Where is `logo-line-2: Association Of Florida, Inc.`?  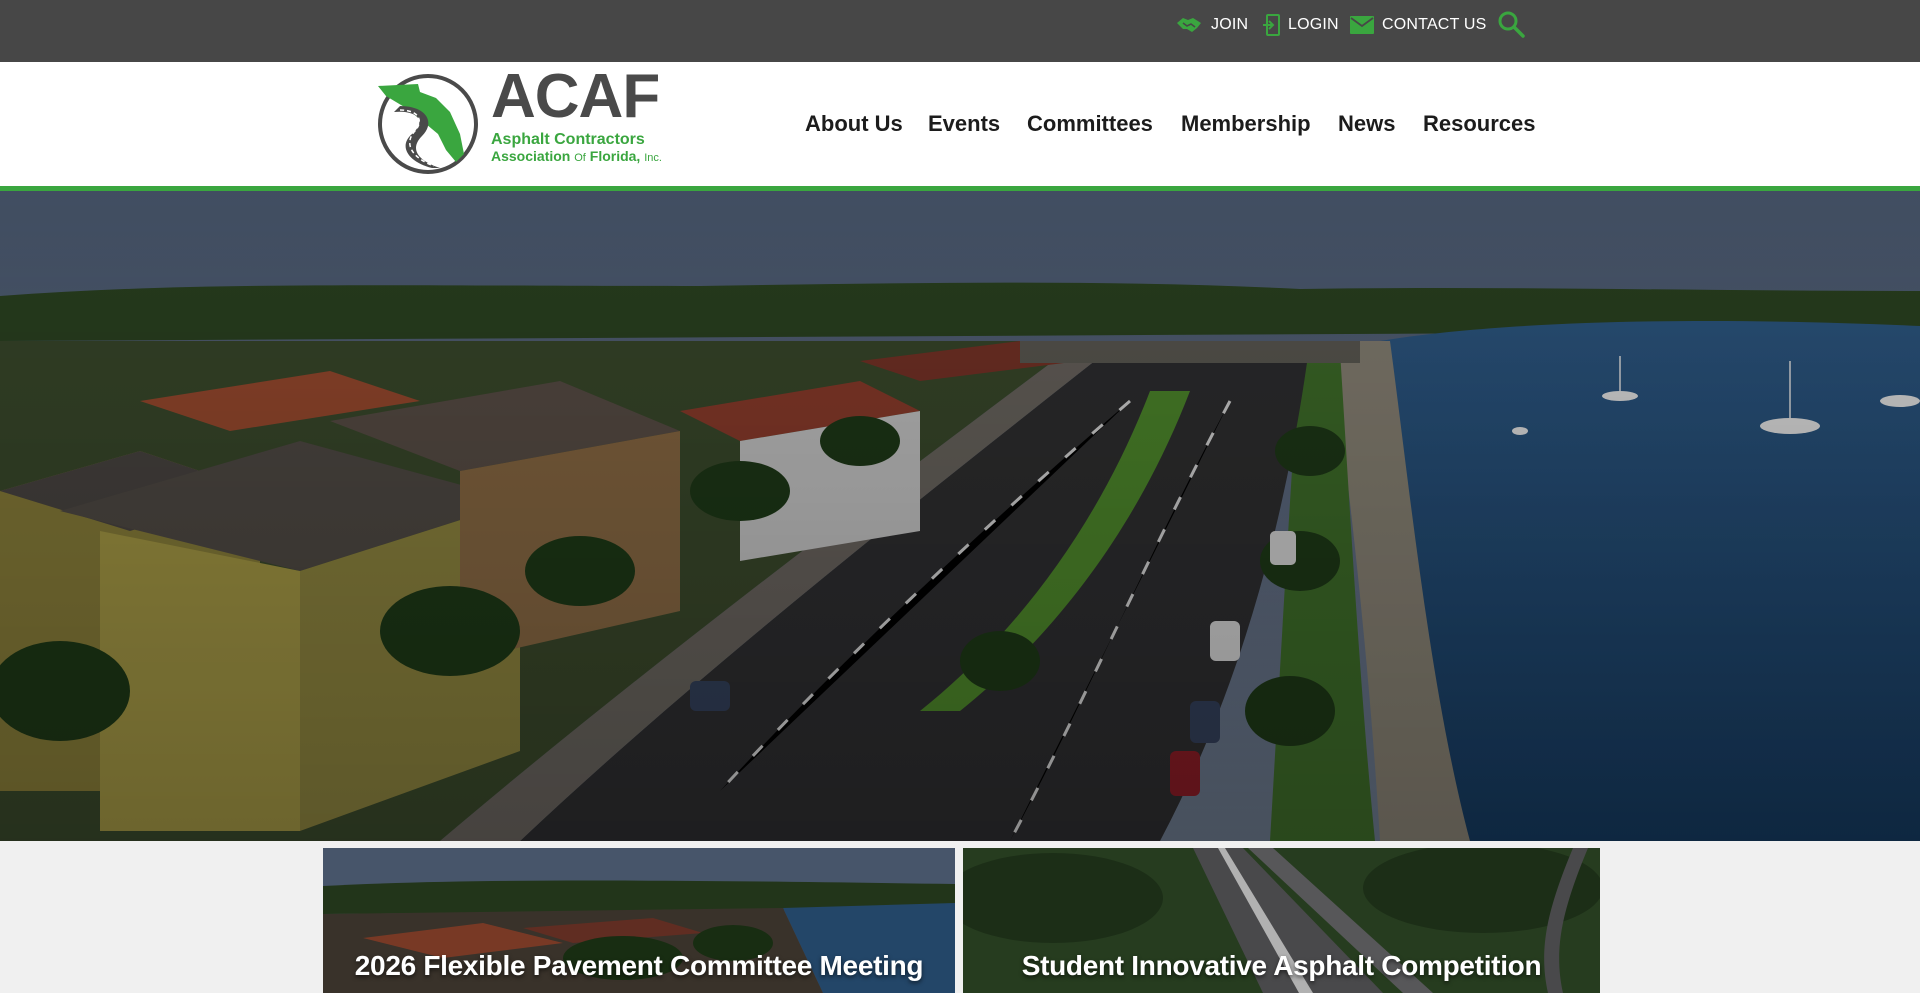 logo-line-2: Association Of Florida, Inc. is located at coordinates (576, 156).